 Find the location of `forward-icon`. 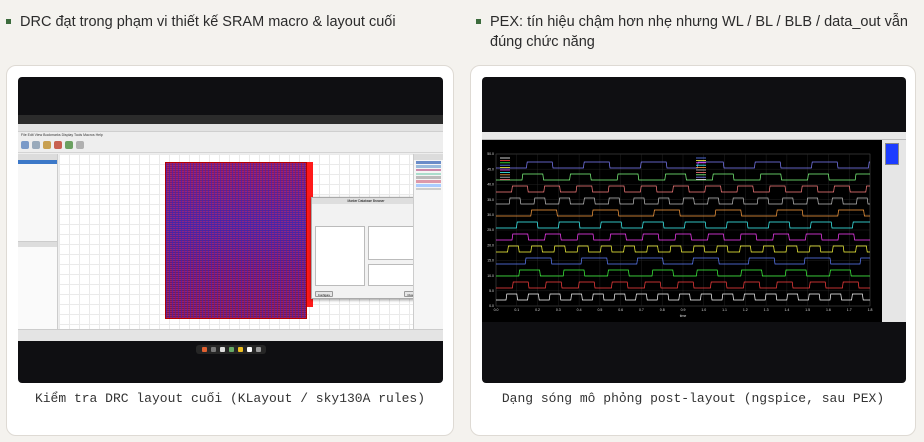

forward-icon is located at coordinates (36, 145).